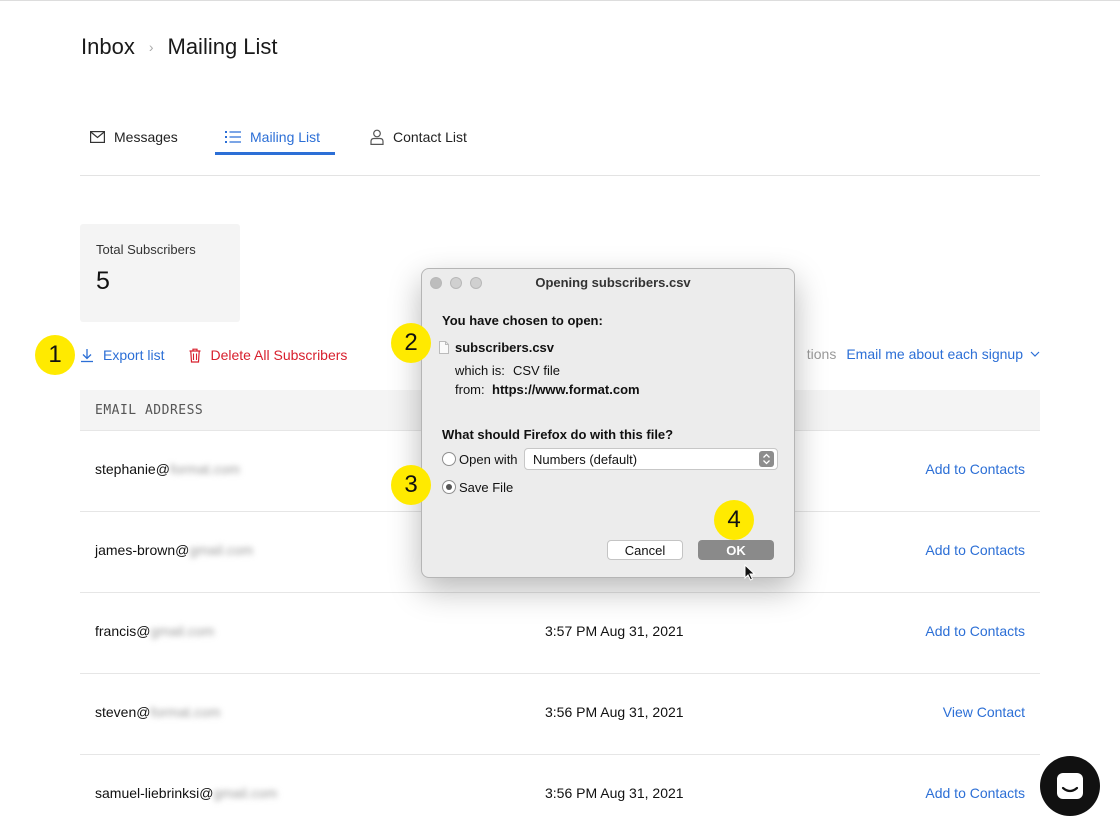  What do you see at coordinates (449, 487) in the screenshot?
I see `save-file-radio` at bounding box center [449, 487].